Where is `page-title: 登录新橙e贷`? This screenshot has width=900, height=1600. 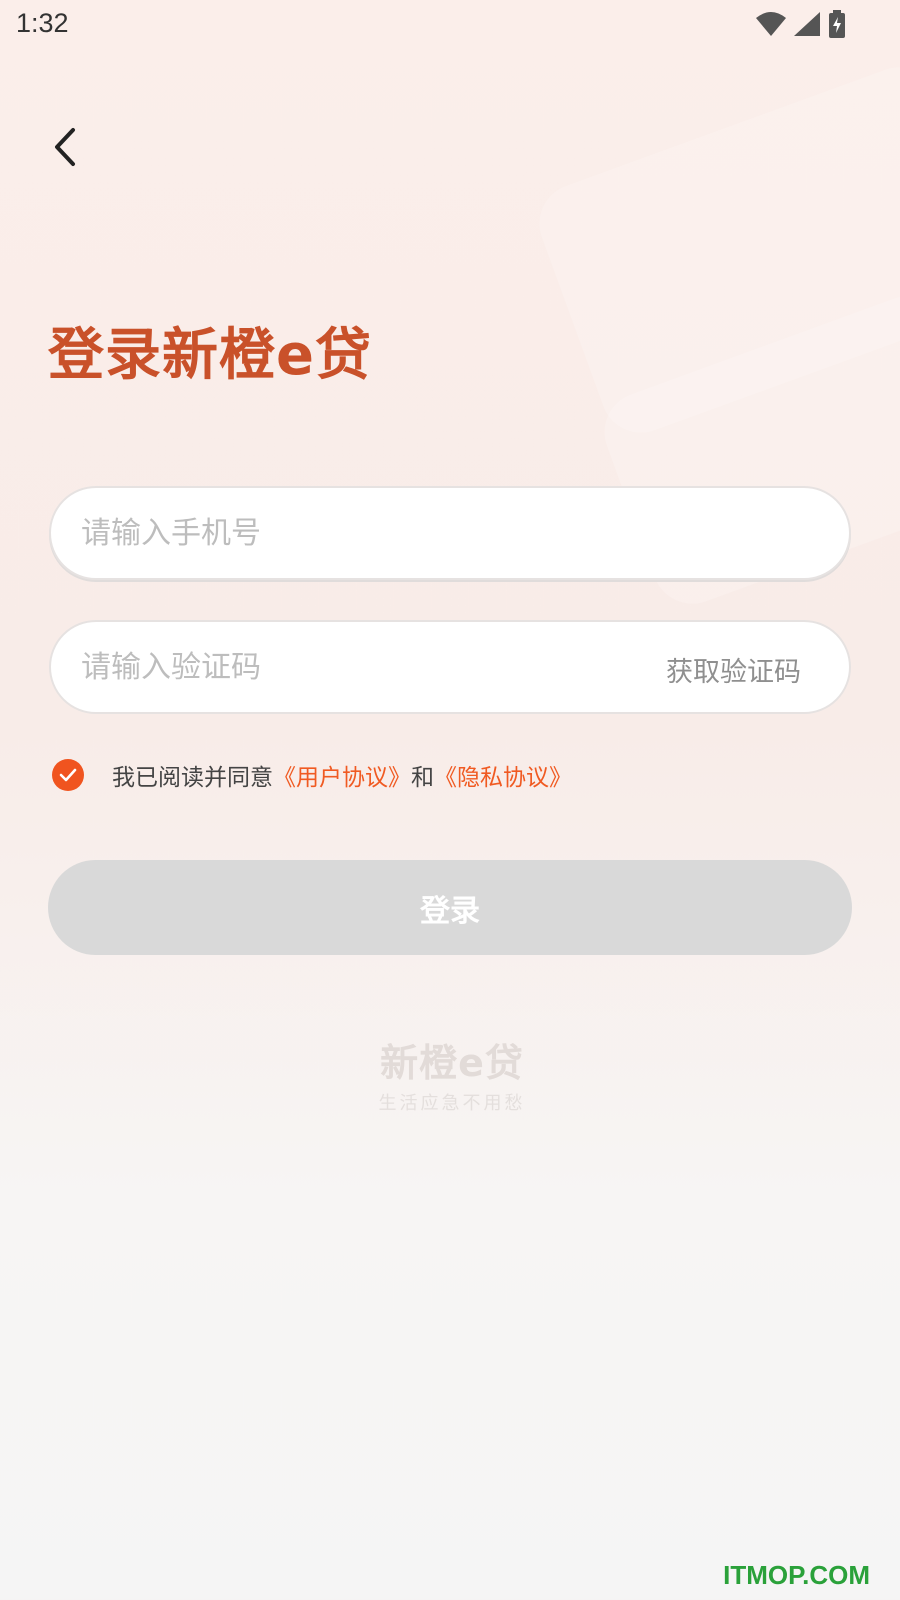
page-title: 登录新橙e贷 is located at coordinates (210, 355).